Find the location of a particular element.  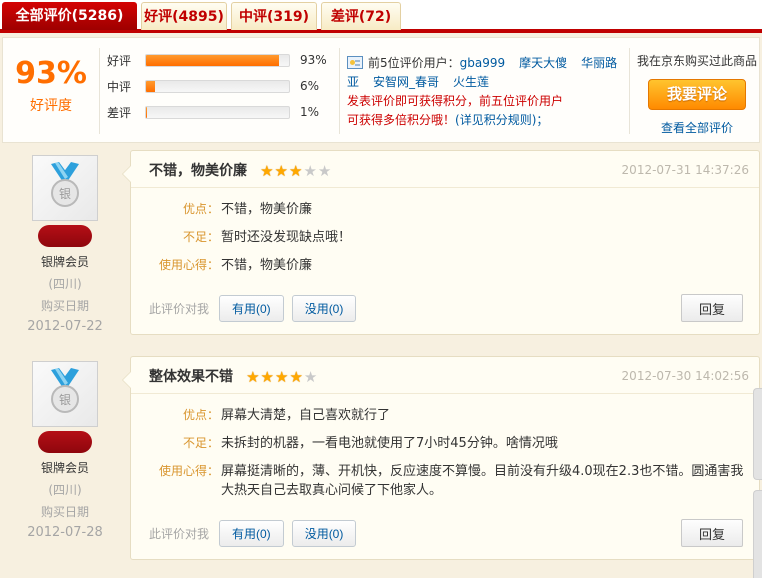

tab-negative-reviews: 差评(72) is located at coordinates (361, 16).